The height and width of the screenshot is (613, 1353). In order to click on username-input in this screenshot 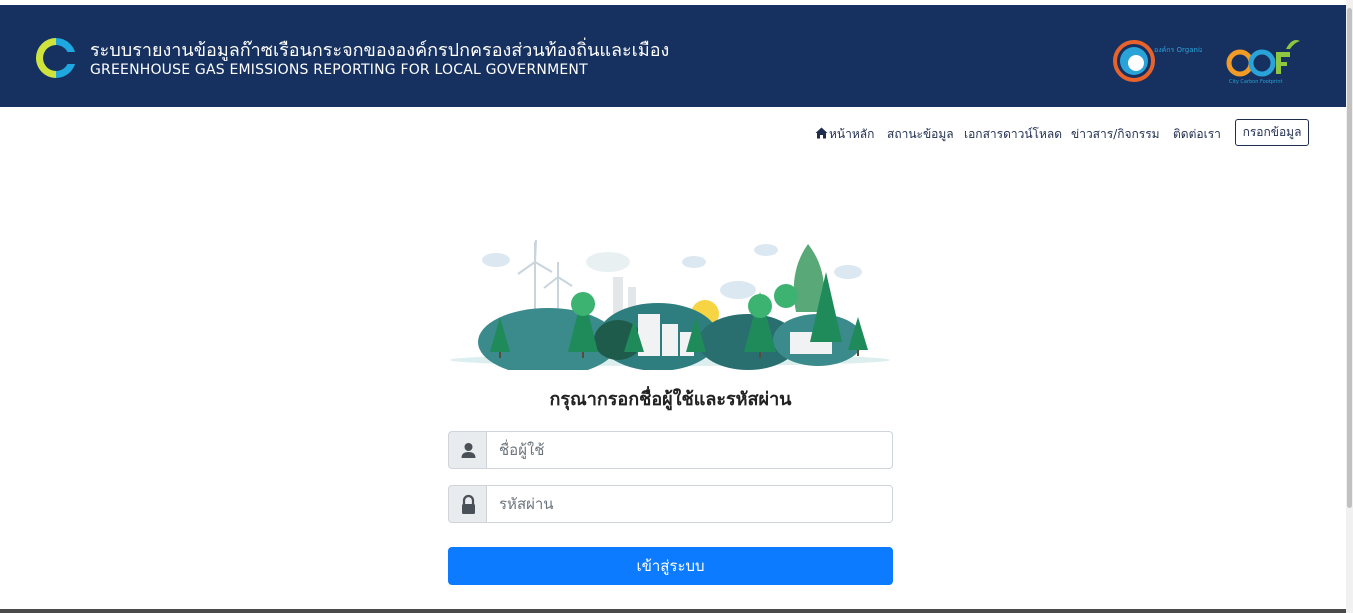, I will do `click(689, 450)`.